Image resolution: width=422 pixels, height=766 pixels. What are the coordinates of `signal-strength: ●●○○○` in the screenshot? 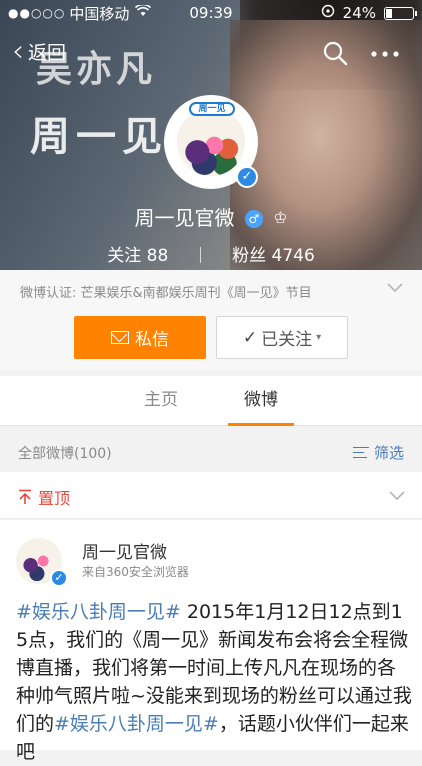 It's located at (37, 13).